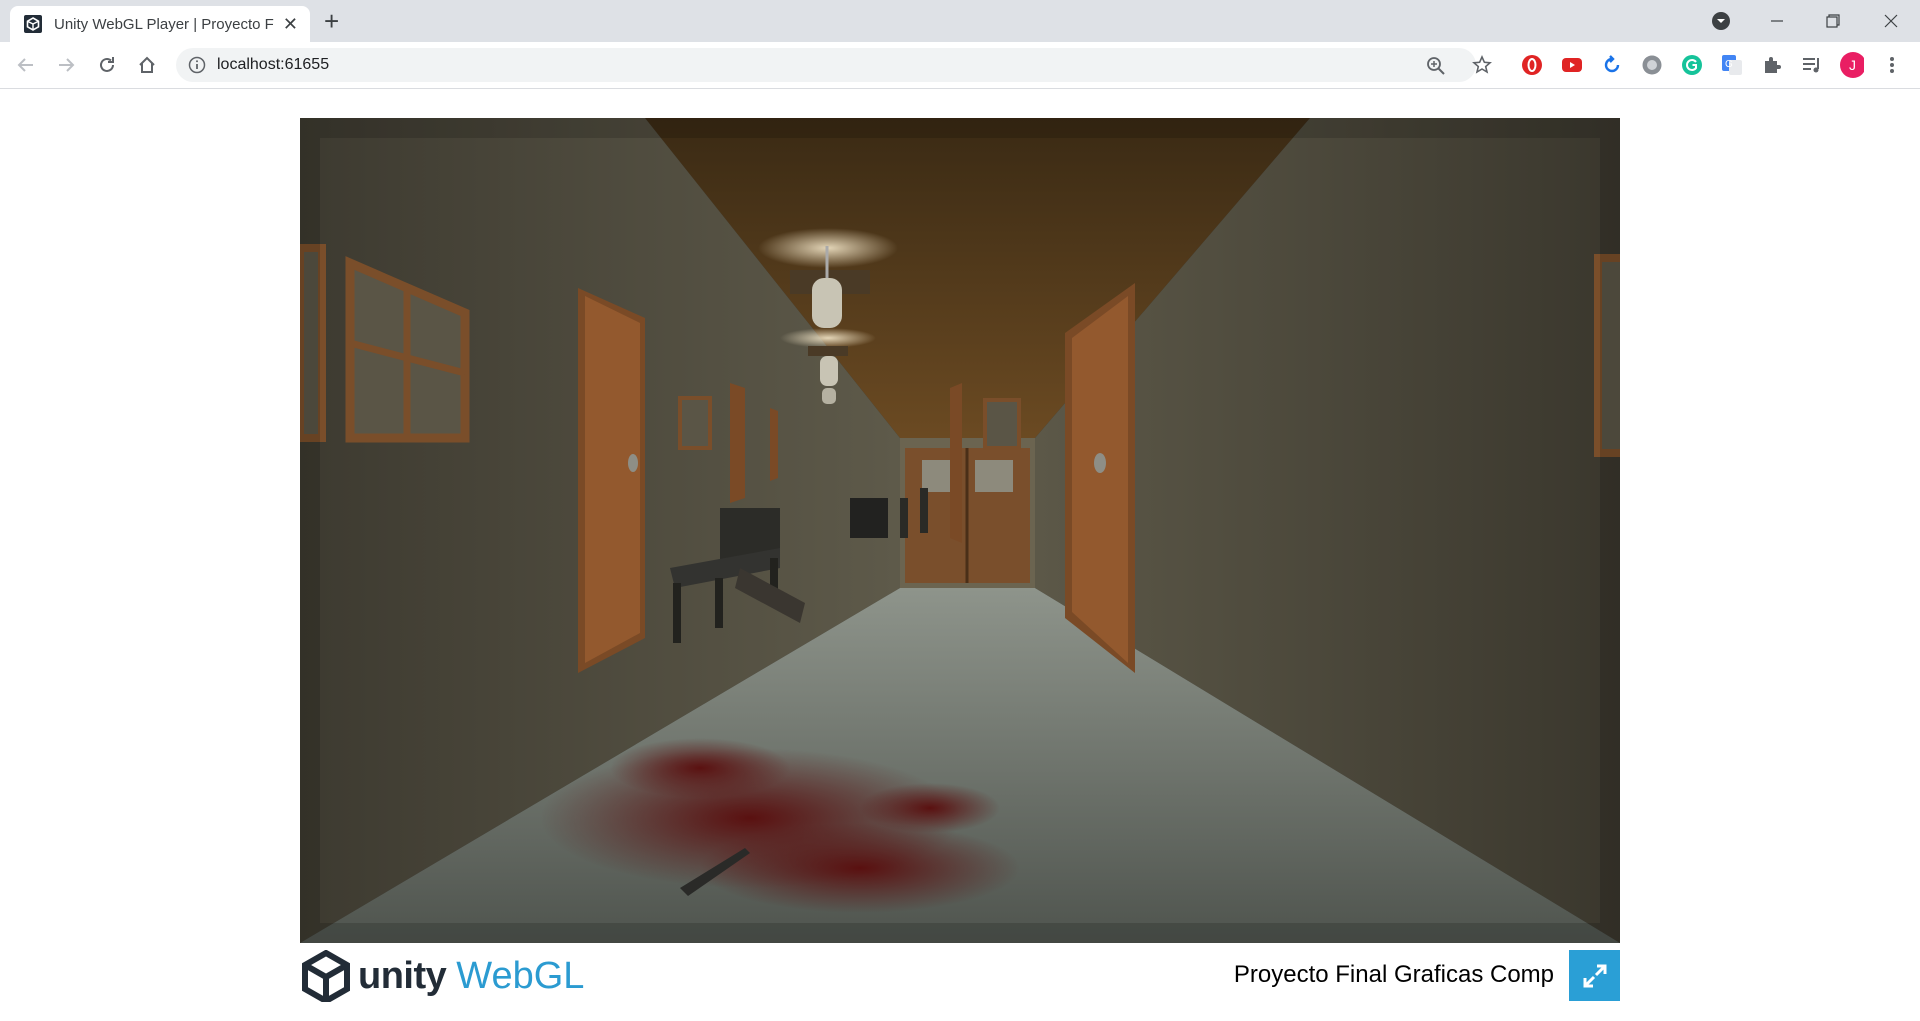 The width and height of the screenshot is (1920, 1021). What do you see at coordinates (869, 518) in the screenshot?
I see `box` at bounding box center [869, 518].